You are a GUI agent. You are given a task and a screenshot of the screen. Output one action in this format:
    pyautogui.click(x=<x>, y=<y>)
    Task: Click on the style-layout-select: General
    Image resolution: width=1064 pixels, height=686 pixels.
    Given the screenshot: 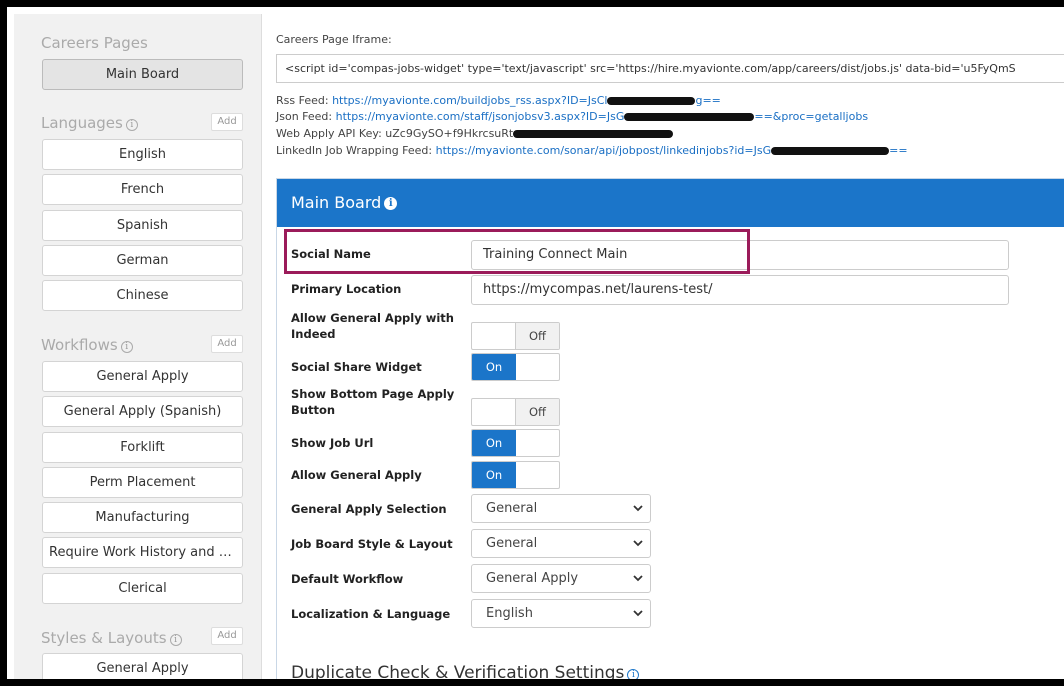 What is the action you would take?
    pyautogui.click(x=561, y=543)
    